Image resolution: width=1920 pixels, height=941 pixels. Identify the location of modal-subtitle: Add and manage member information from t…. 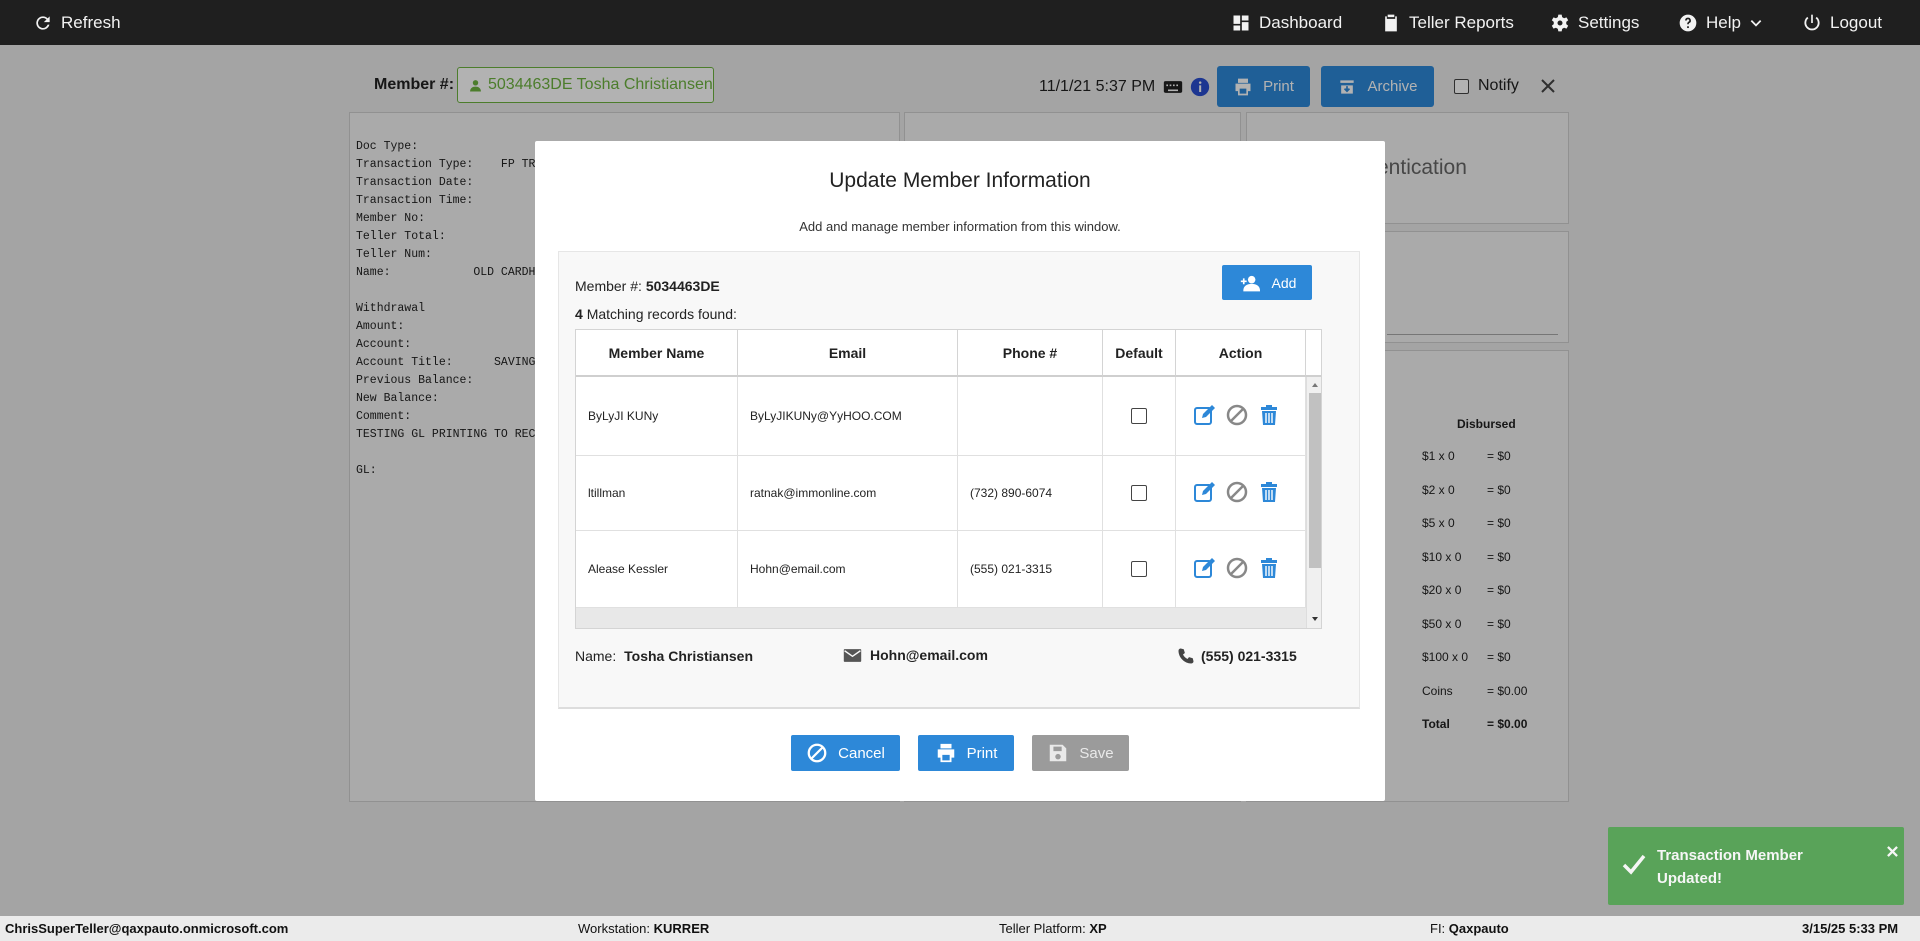
(960, 226).